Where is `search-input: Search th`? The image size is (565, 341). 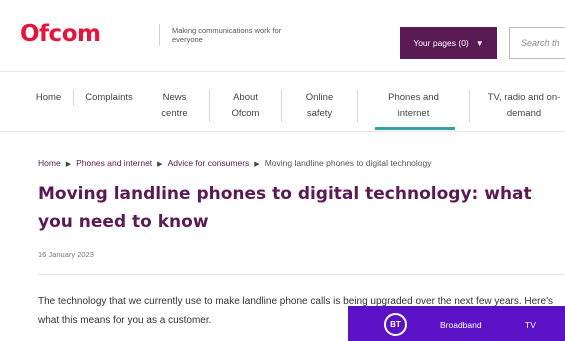 search-input: Search th is located at coordinates (537, 43).